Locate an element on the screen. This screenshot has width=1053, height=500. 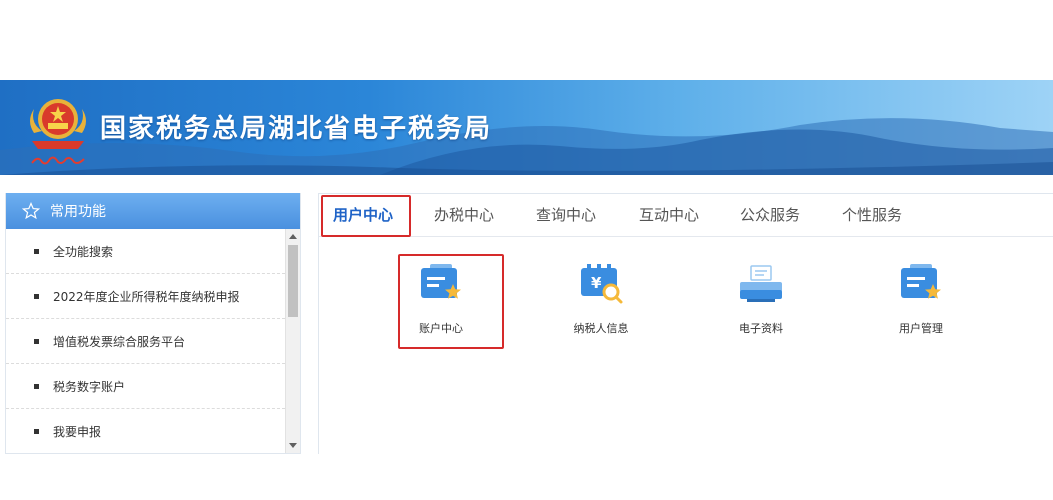
handwritten-slogan-icon is located at coordinates (58, 160).